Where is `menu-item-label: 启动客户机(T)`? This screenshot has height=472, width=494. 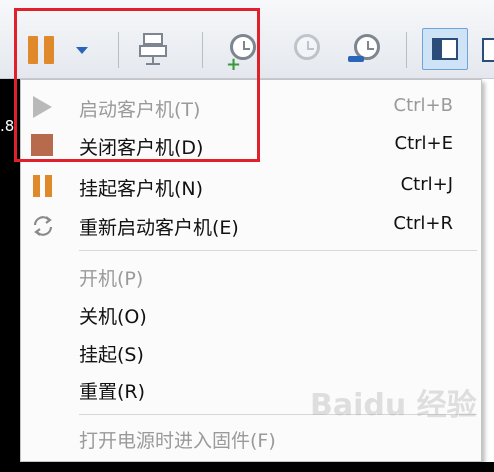 menu-item-label: 启动客户机(T) is located at coordinates (140, 110).